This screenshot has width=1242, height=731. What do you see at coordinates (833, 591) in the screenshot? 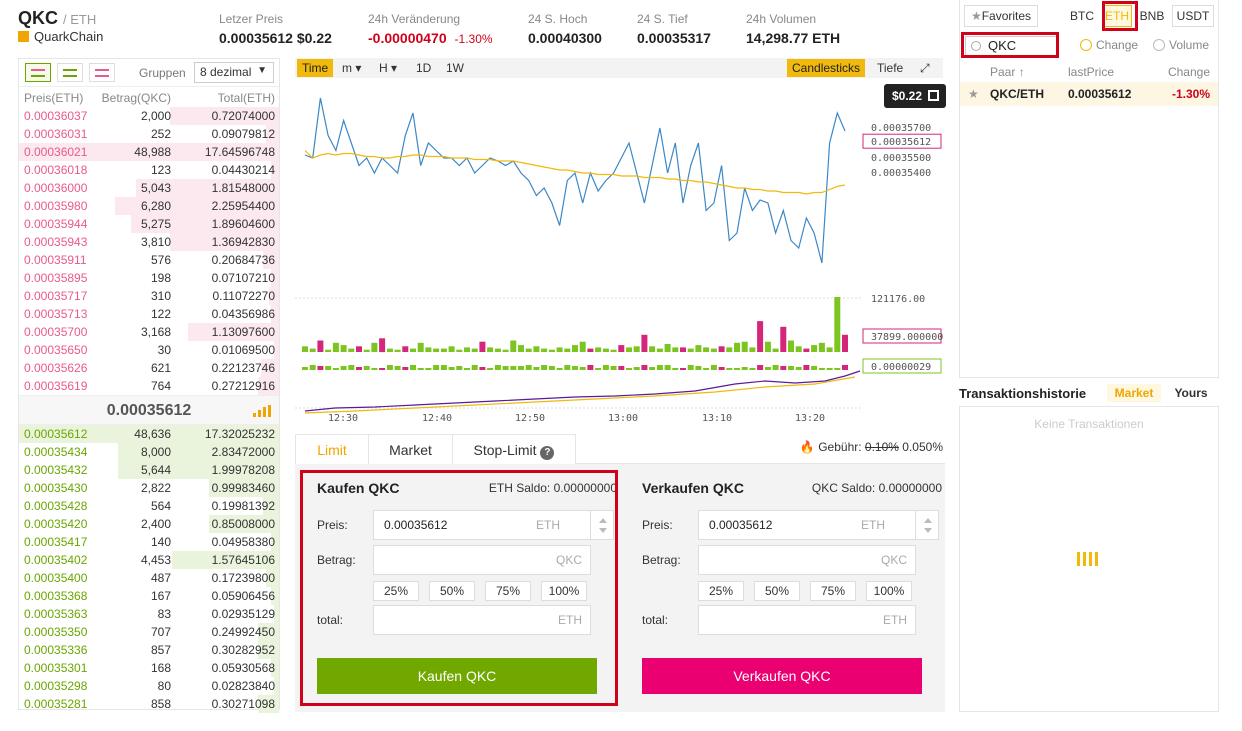
I see `sell-75-button: 75%` at bounding box center [833, 591].